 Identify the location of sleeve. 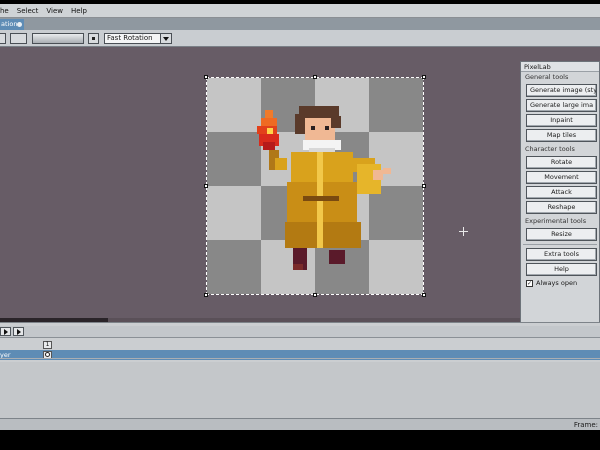
(372, 176).